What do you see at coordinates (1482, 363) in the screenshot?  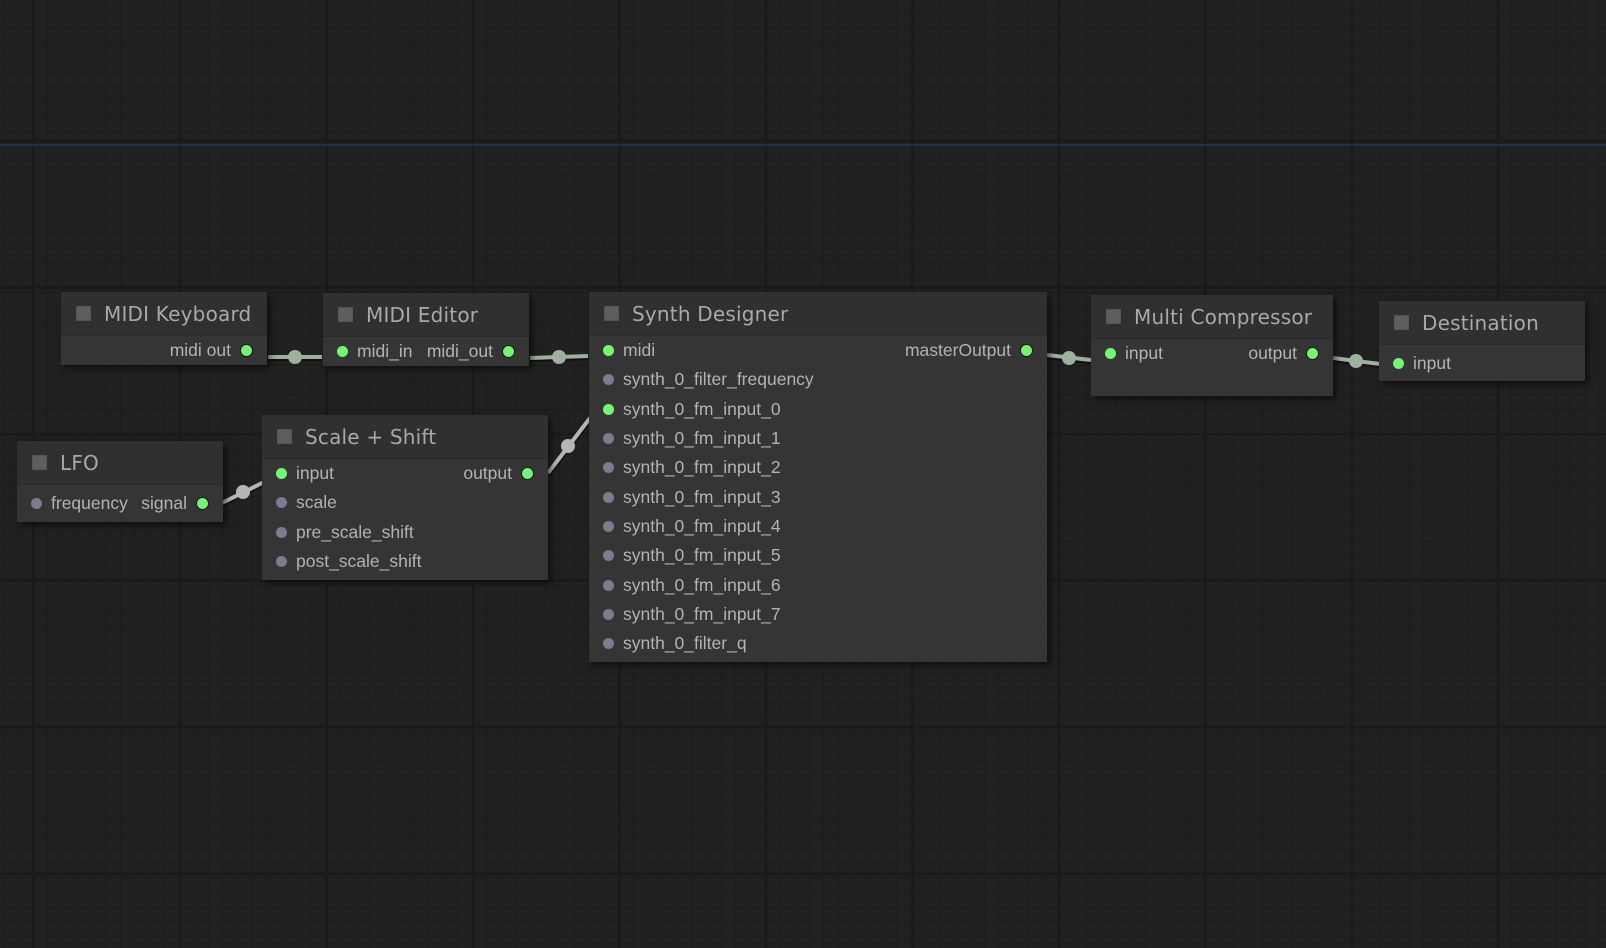 I see `slot-row: input` at bounding box center [1482, 363].